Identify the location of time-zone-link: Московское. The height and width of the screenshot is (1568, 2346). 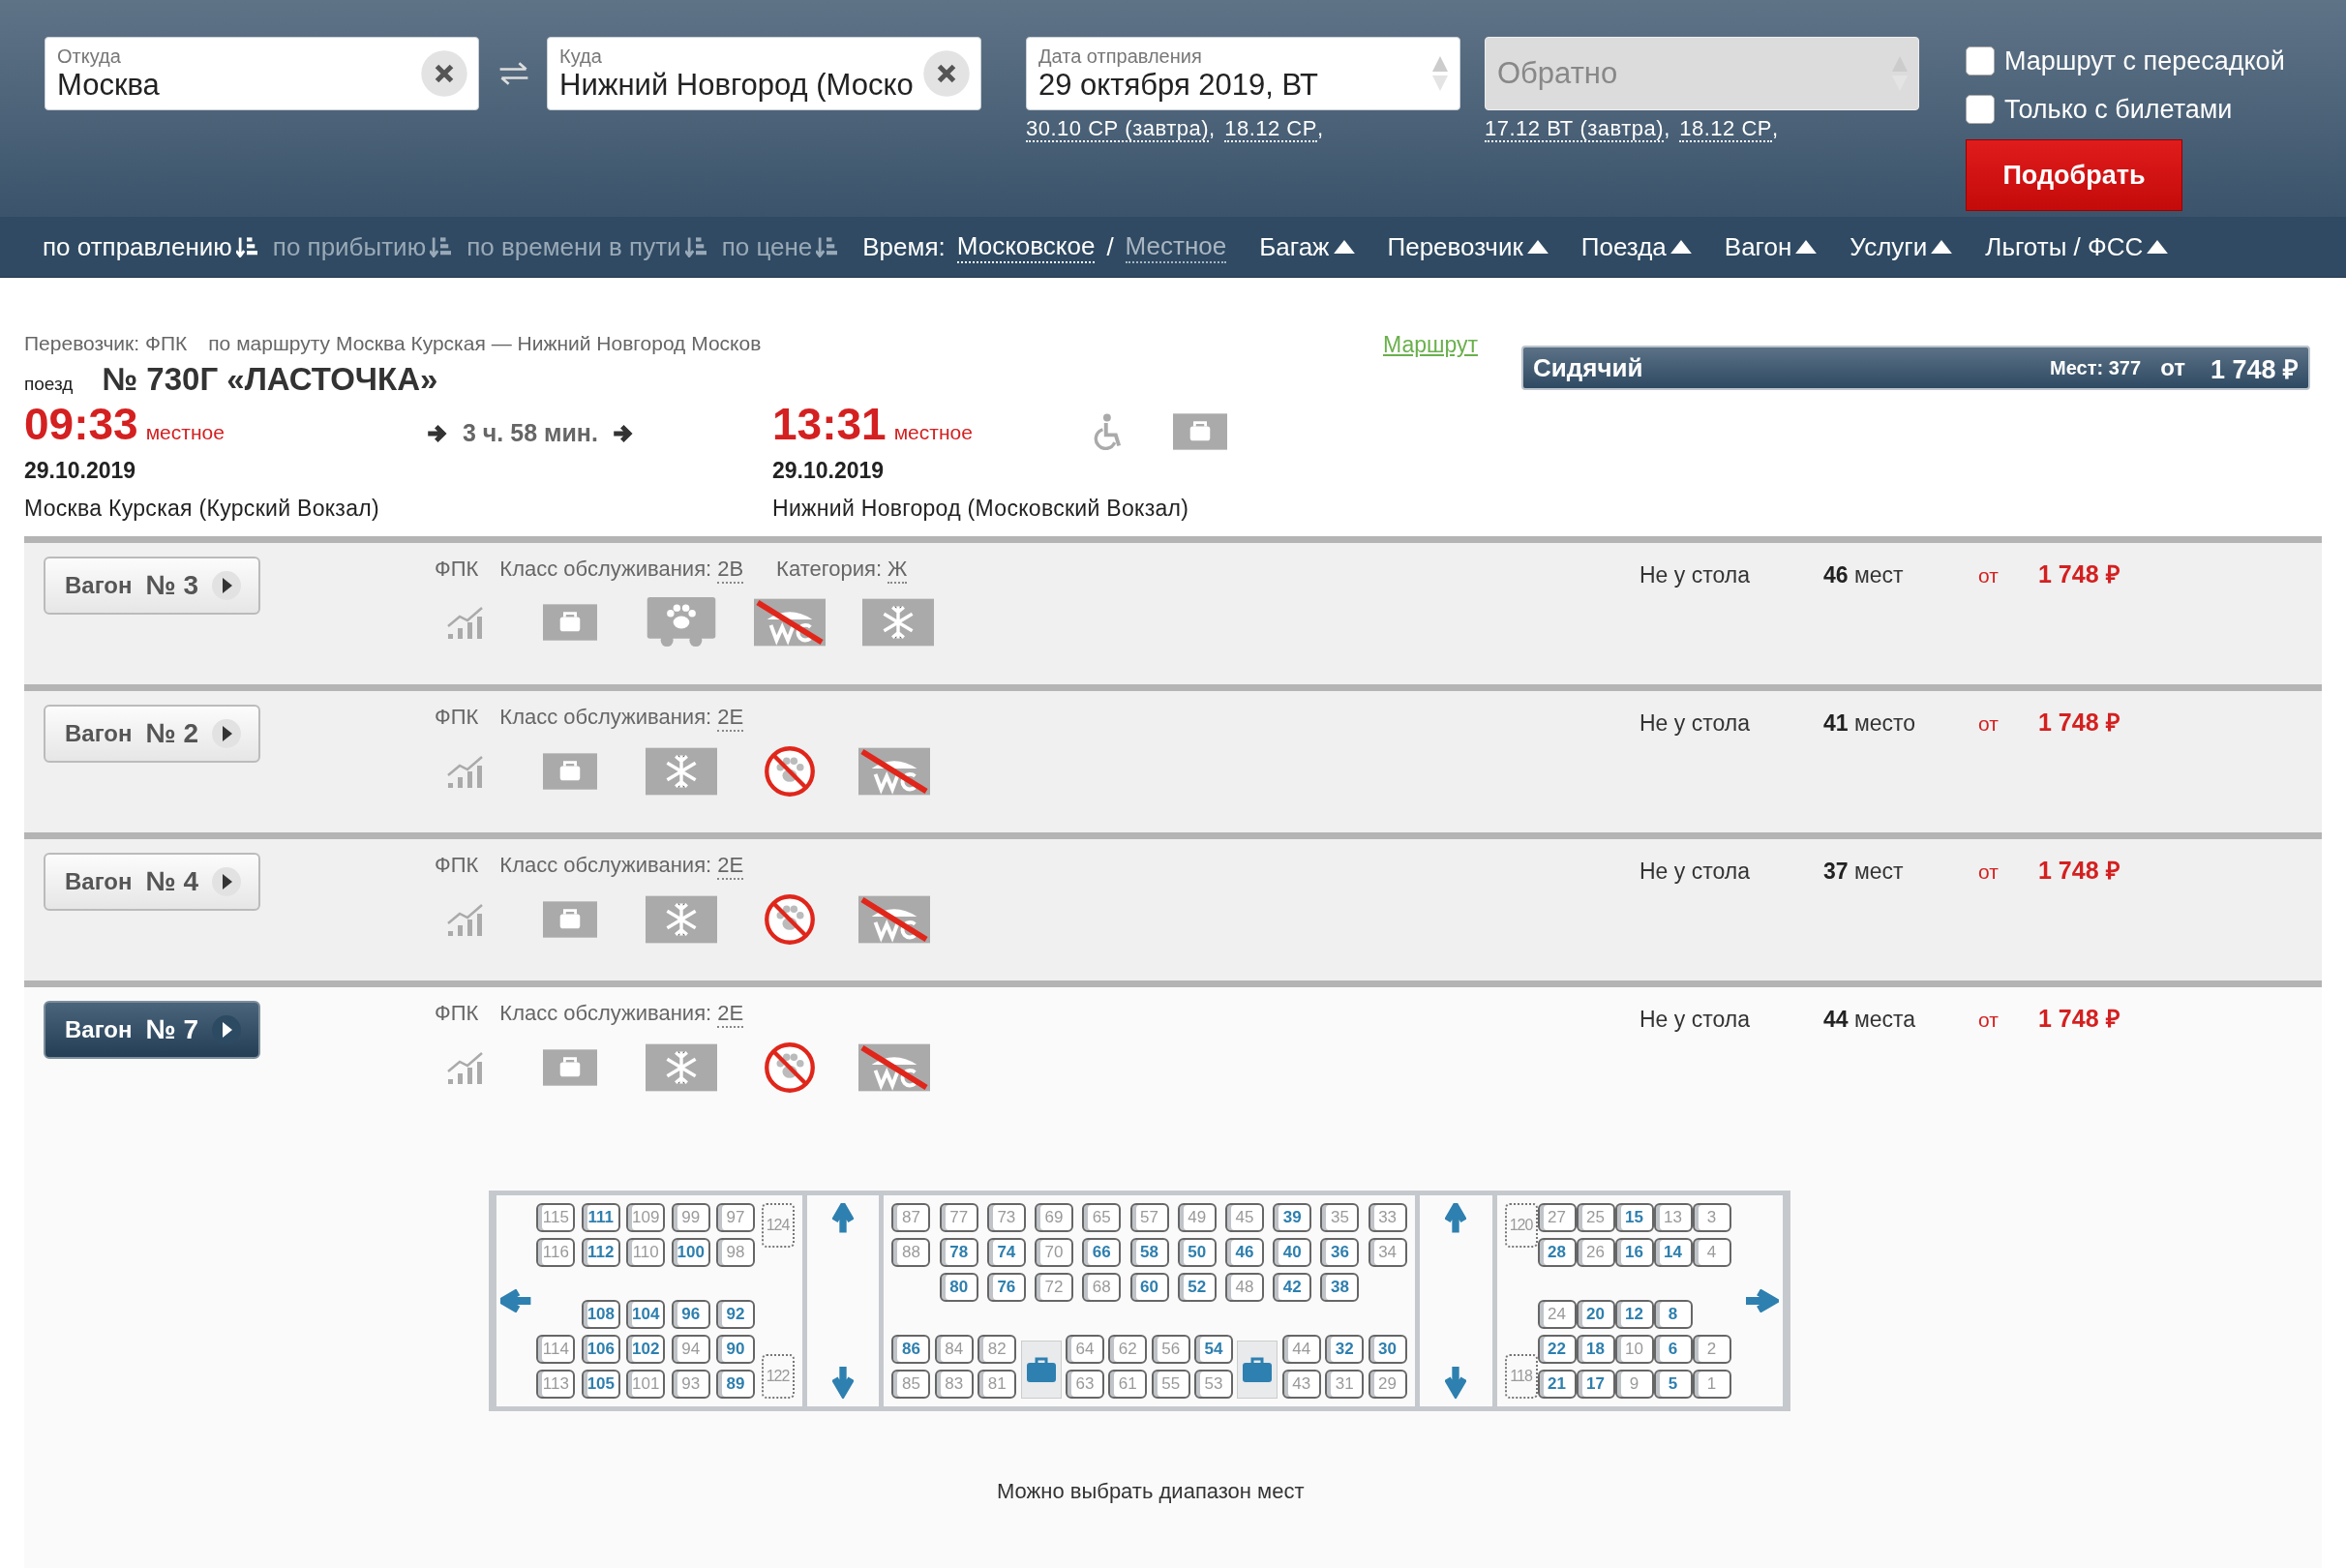
(1026, 246).